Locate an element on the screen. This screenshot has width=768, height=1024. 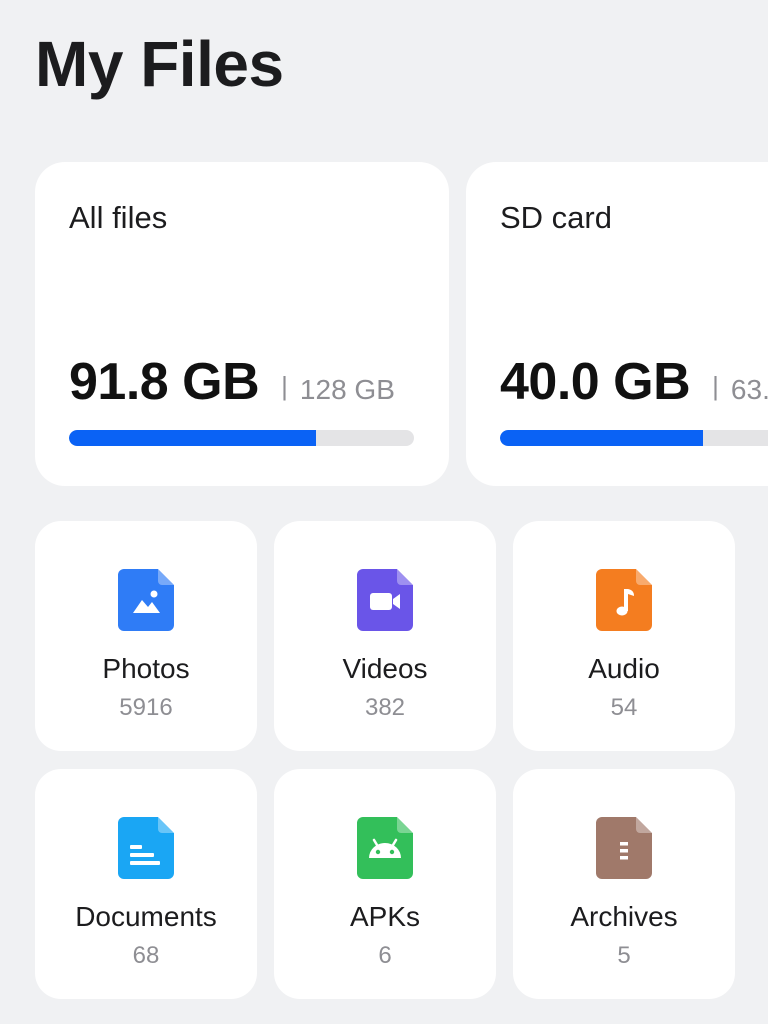
storage-name: SD card is located at coordinates (556, 217).